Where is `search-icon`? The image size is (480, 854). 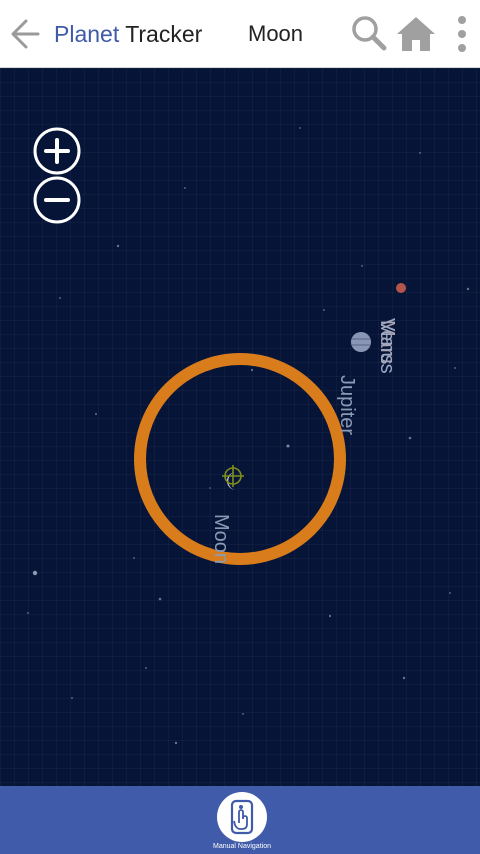 search-icon is located at coordinates (369, 33).